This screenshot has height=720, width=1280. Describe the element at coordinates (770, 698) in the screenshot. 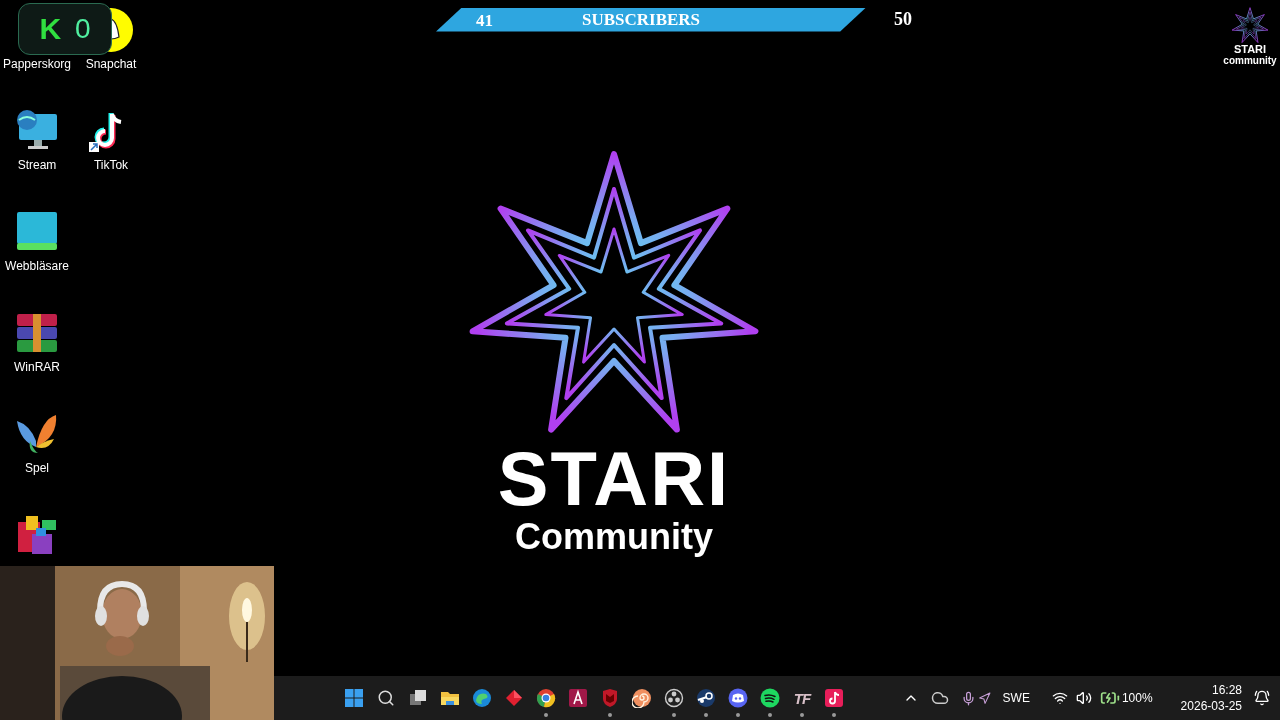

I see `spotify-icon` at that location.